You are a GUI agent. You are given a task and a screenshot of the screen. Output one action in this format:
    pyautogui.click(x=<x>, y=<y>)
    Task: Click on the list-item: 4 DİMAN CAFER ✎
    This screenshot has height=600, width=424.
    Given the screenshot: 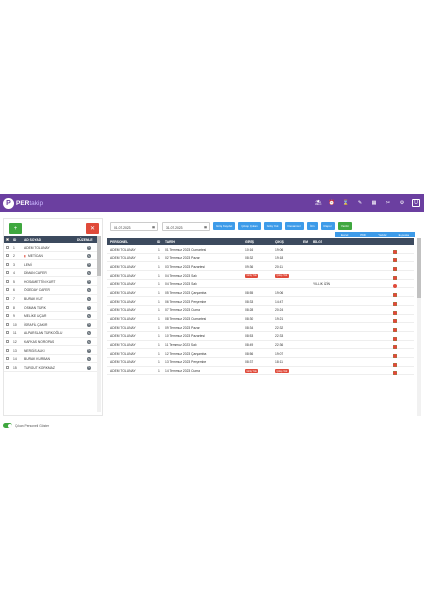 What is the action you would take?
    pyautogui.click(x=50, y=273)
    